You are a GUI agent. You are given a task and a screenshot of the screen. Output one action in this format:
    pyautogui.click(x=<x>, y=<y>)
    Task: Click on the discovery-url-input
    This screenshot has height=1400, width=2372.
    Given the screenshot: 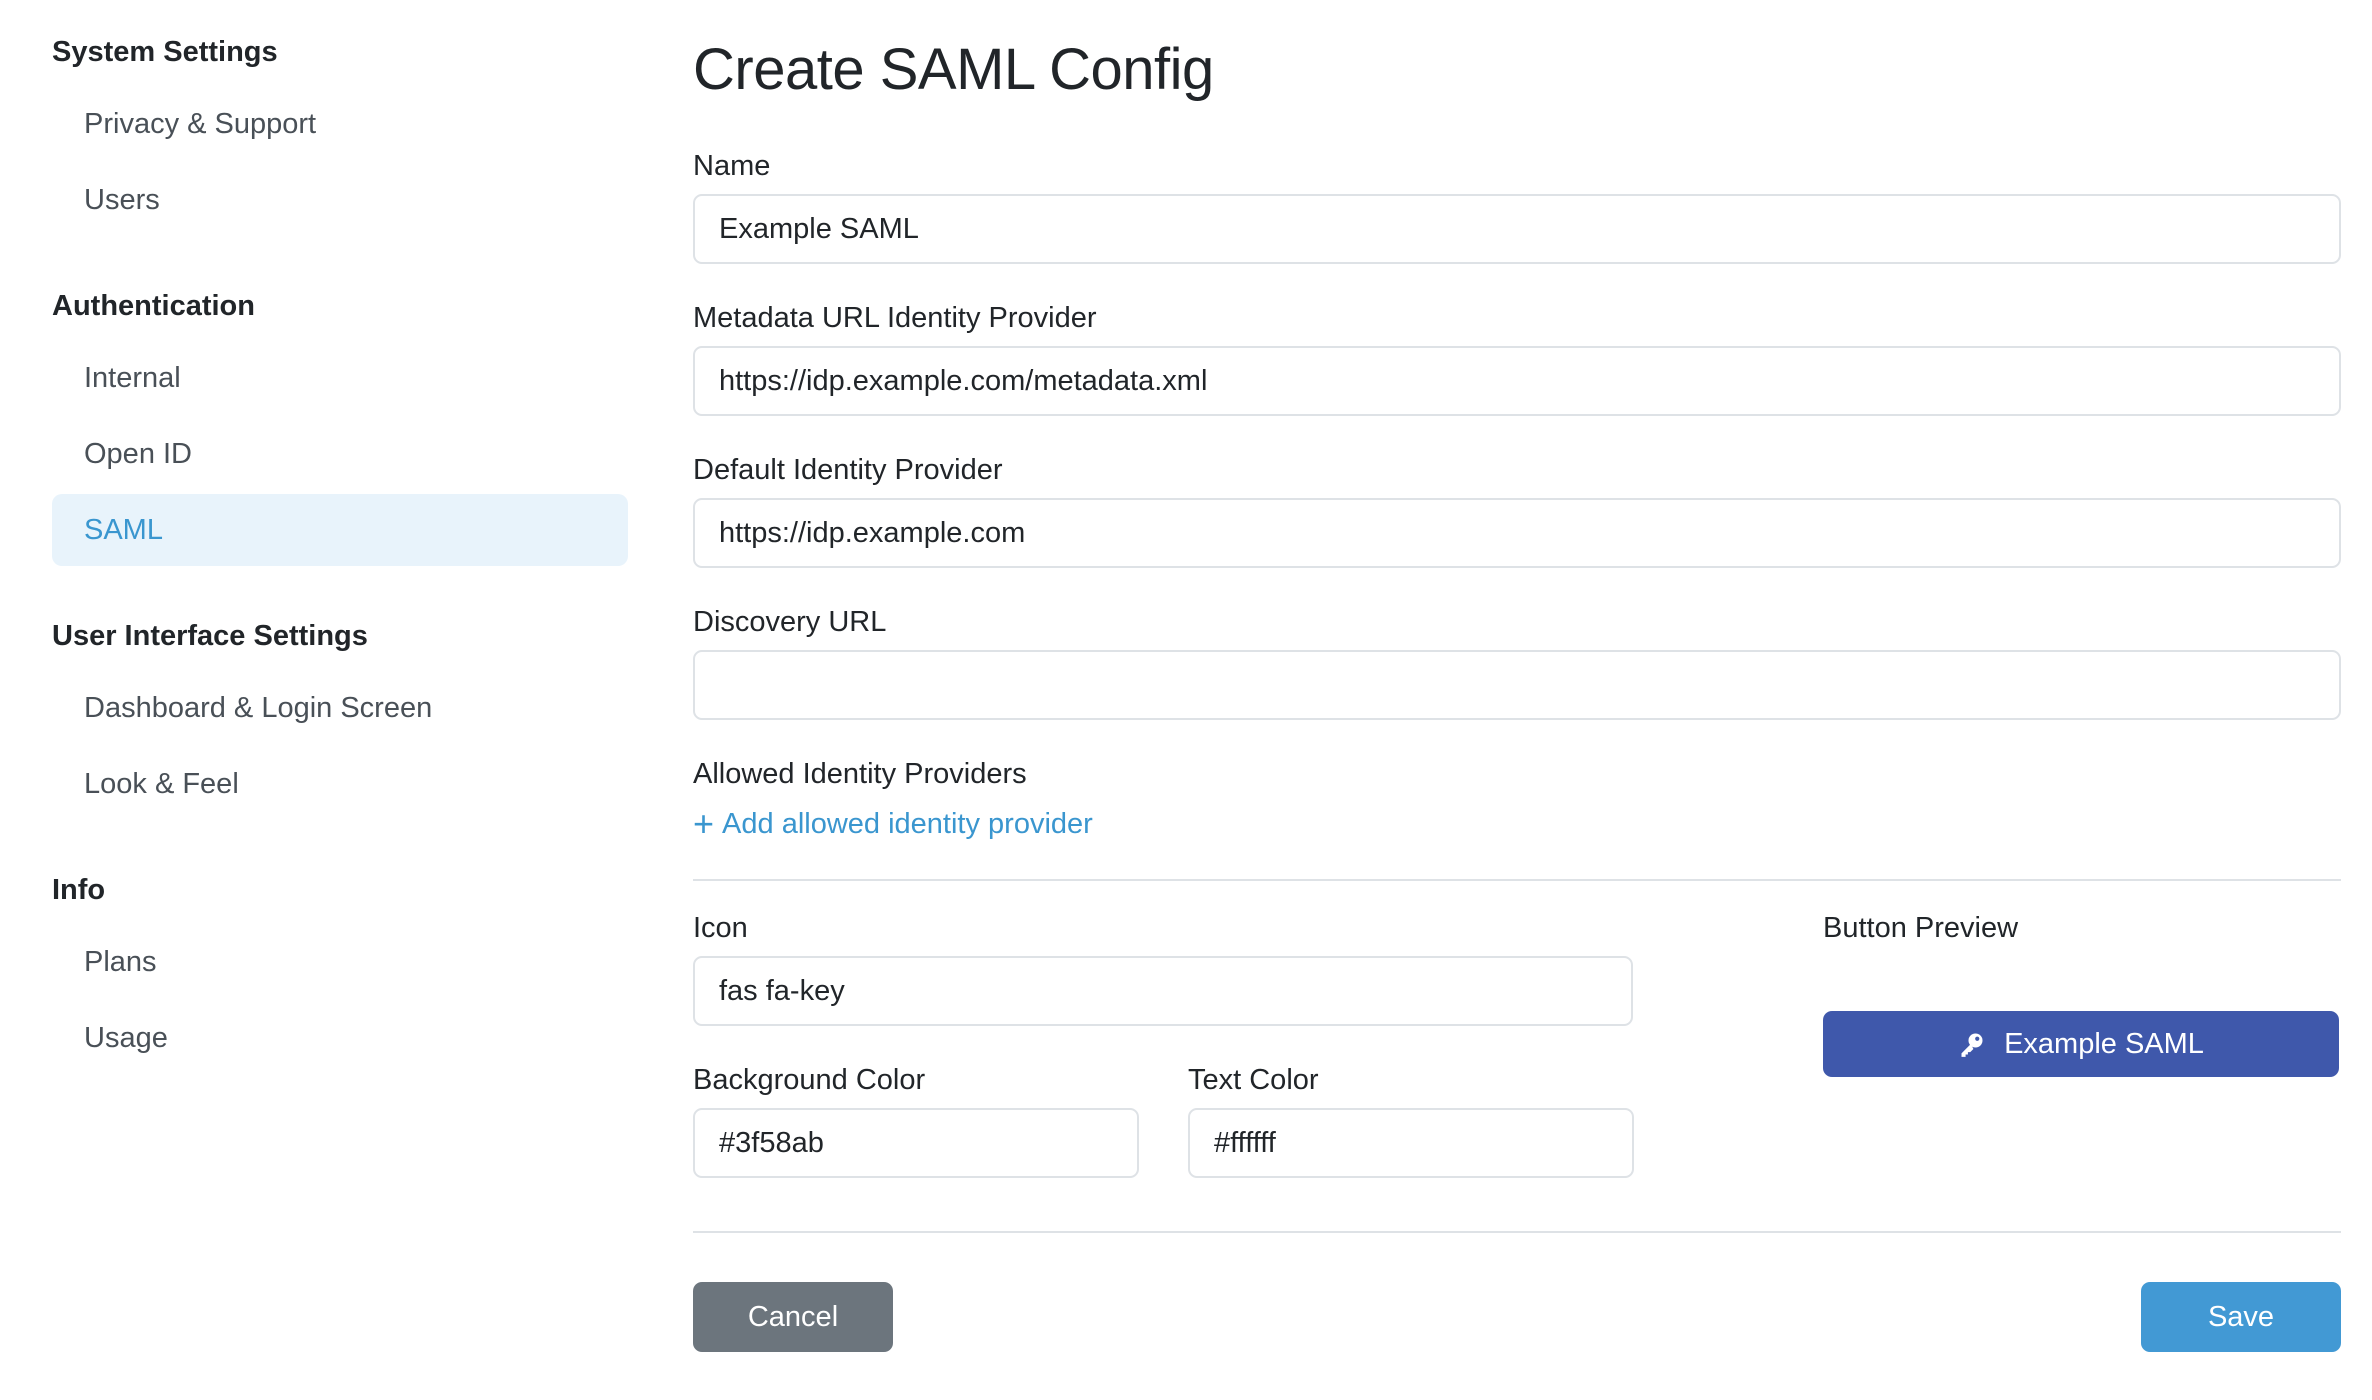 What is the action you would take?
    pyautogui.click(x=1517, y=685)
    